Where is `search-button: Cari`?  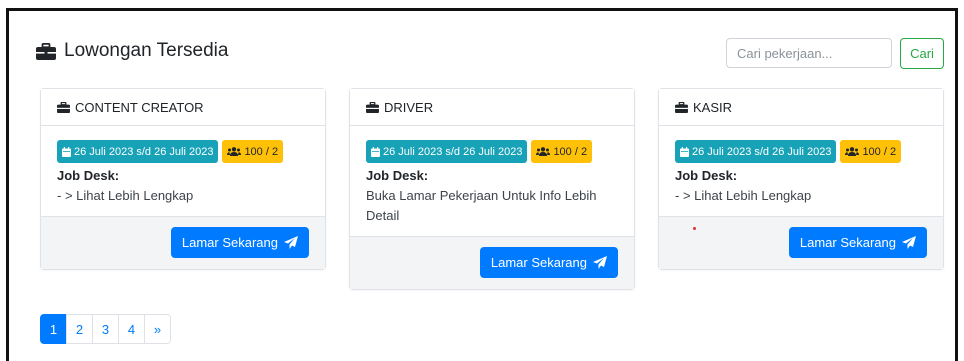
search-button: Cari is located at coordinates (922, 53).